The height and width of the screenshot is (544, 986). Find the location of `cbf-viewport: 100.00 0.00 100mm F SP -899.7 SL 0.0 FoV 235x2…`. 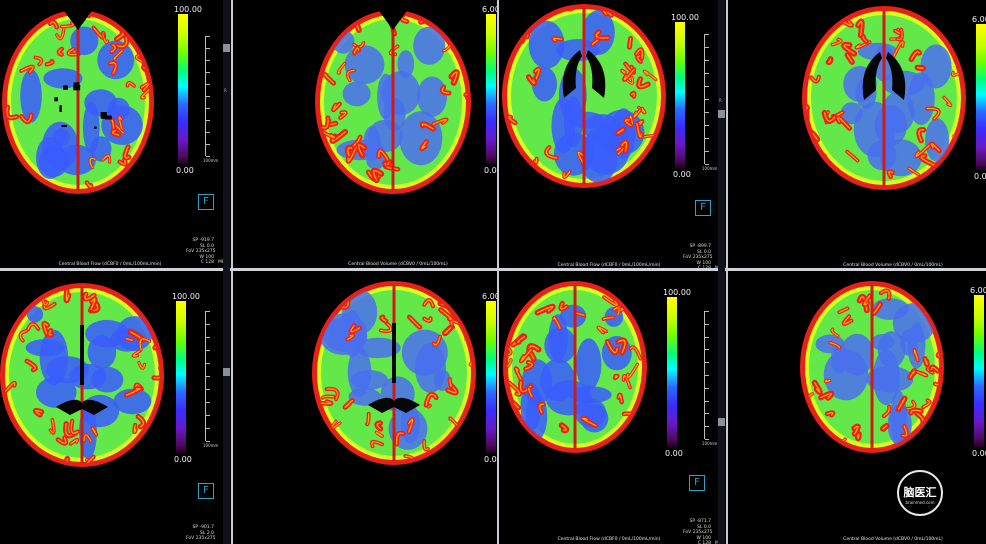

cbf-viewport: 100.00 0.00 100mm F SP -899.7 SL 0.0 FoV 235x2… is located at coordinates (608, 134).